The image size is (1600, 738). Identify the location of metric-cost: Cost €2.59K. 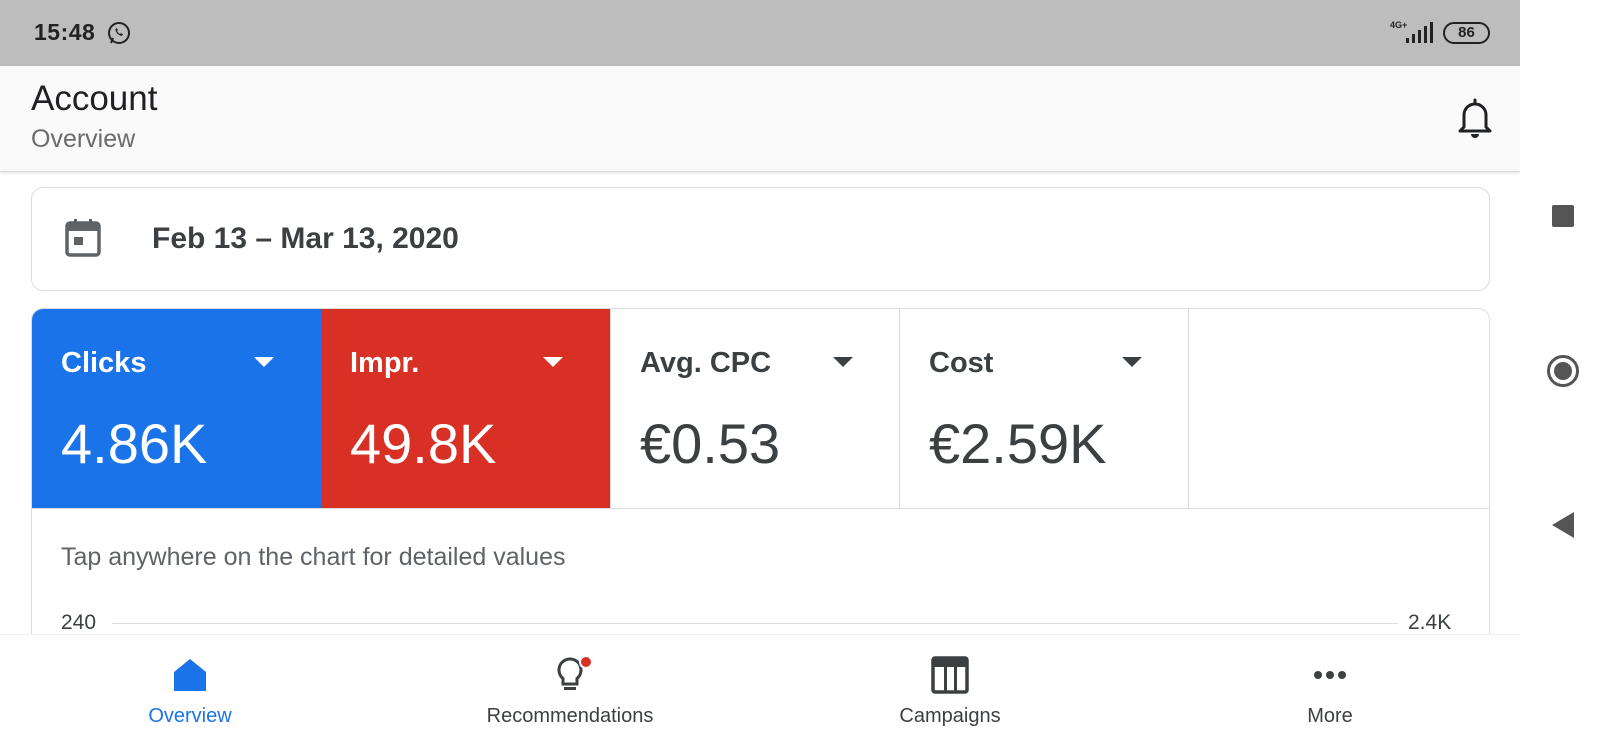
(1043, 408).